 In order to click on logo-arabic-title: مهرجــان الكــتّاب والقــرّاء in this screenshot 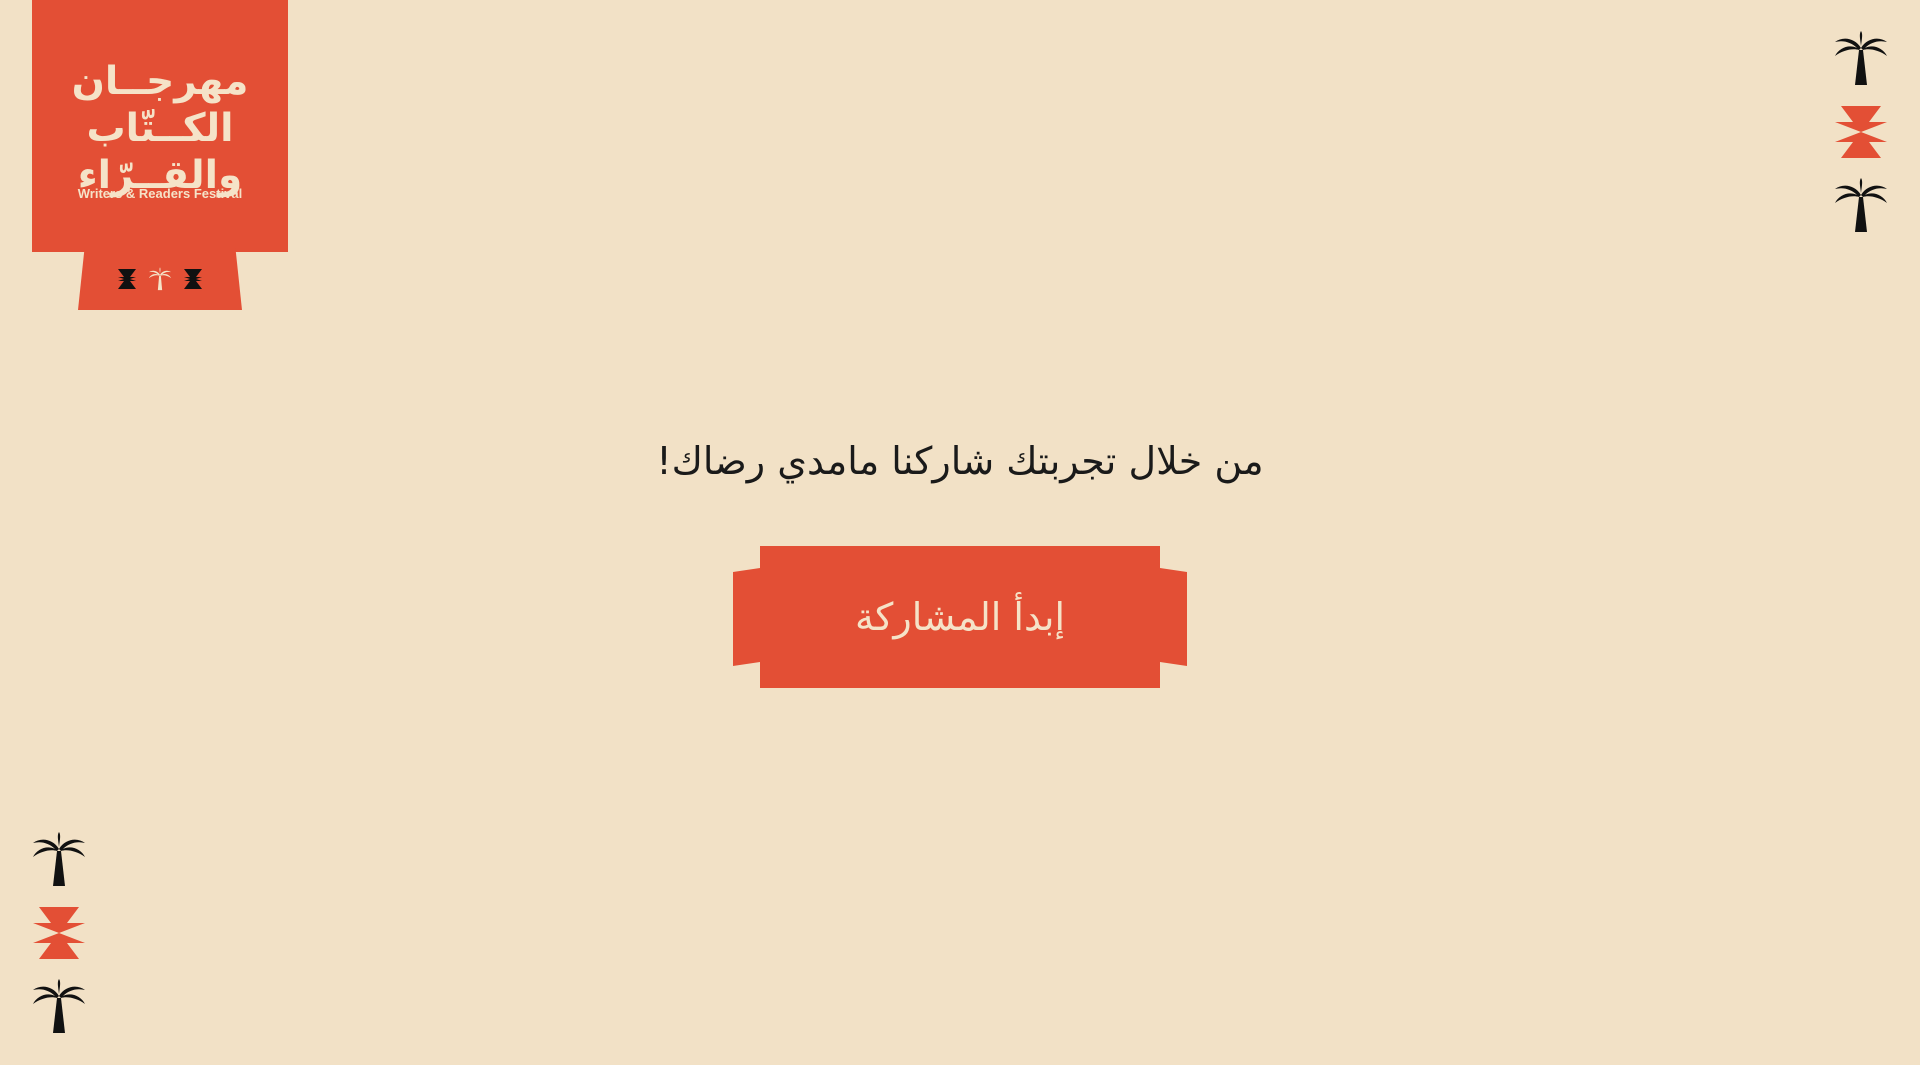, I will do `click(160, 128)`.